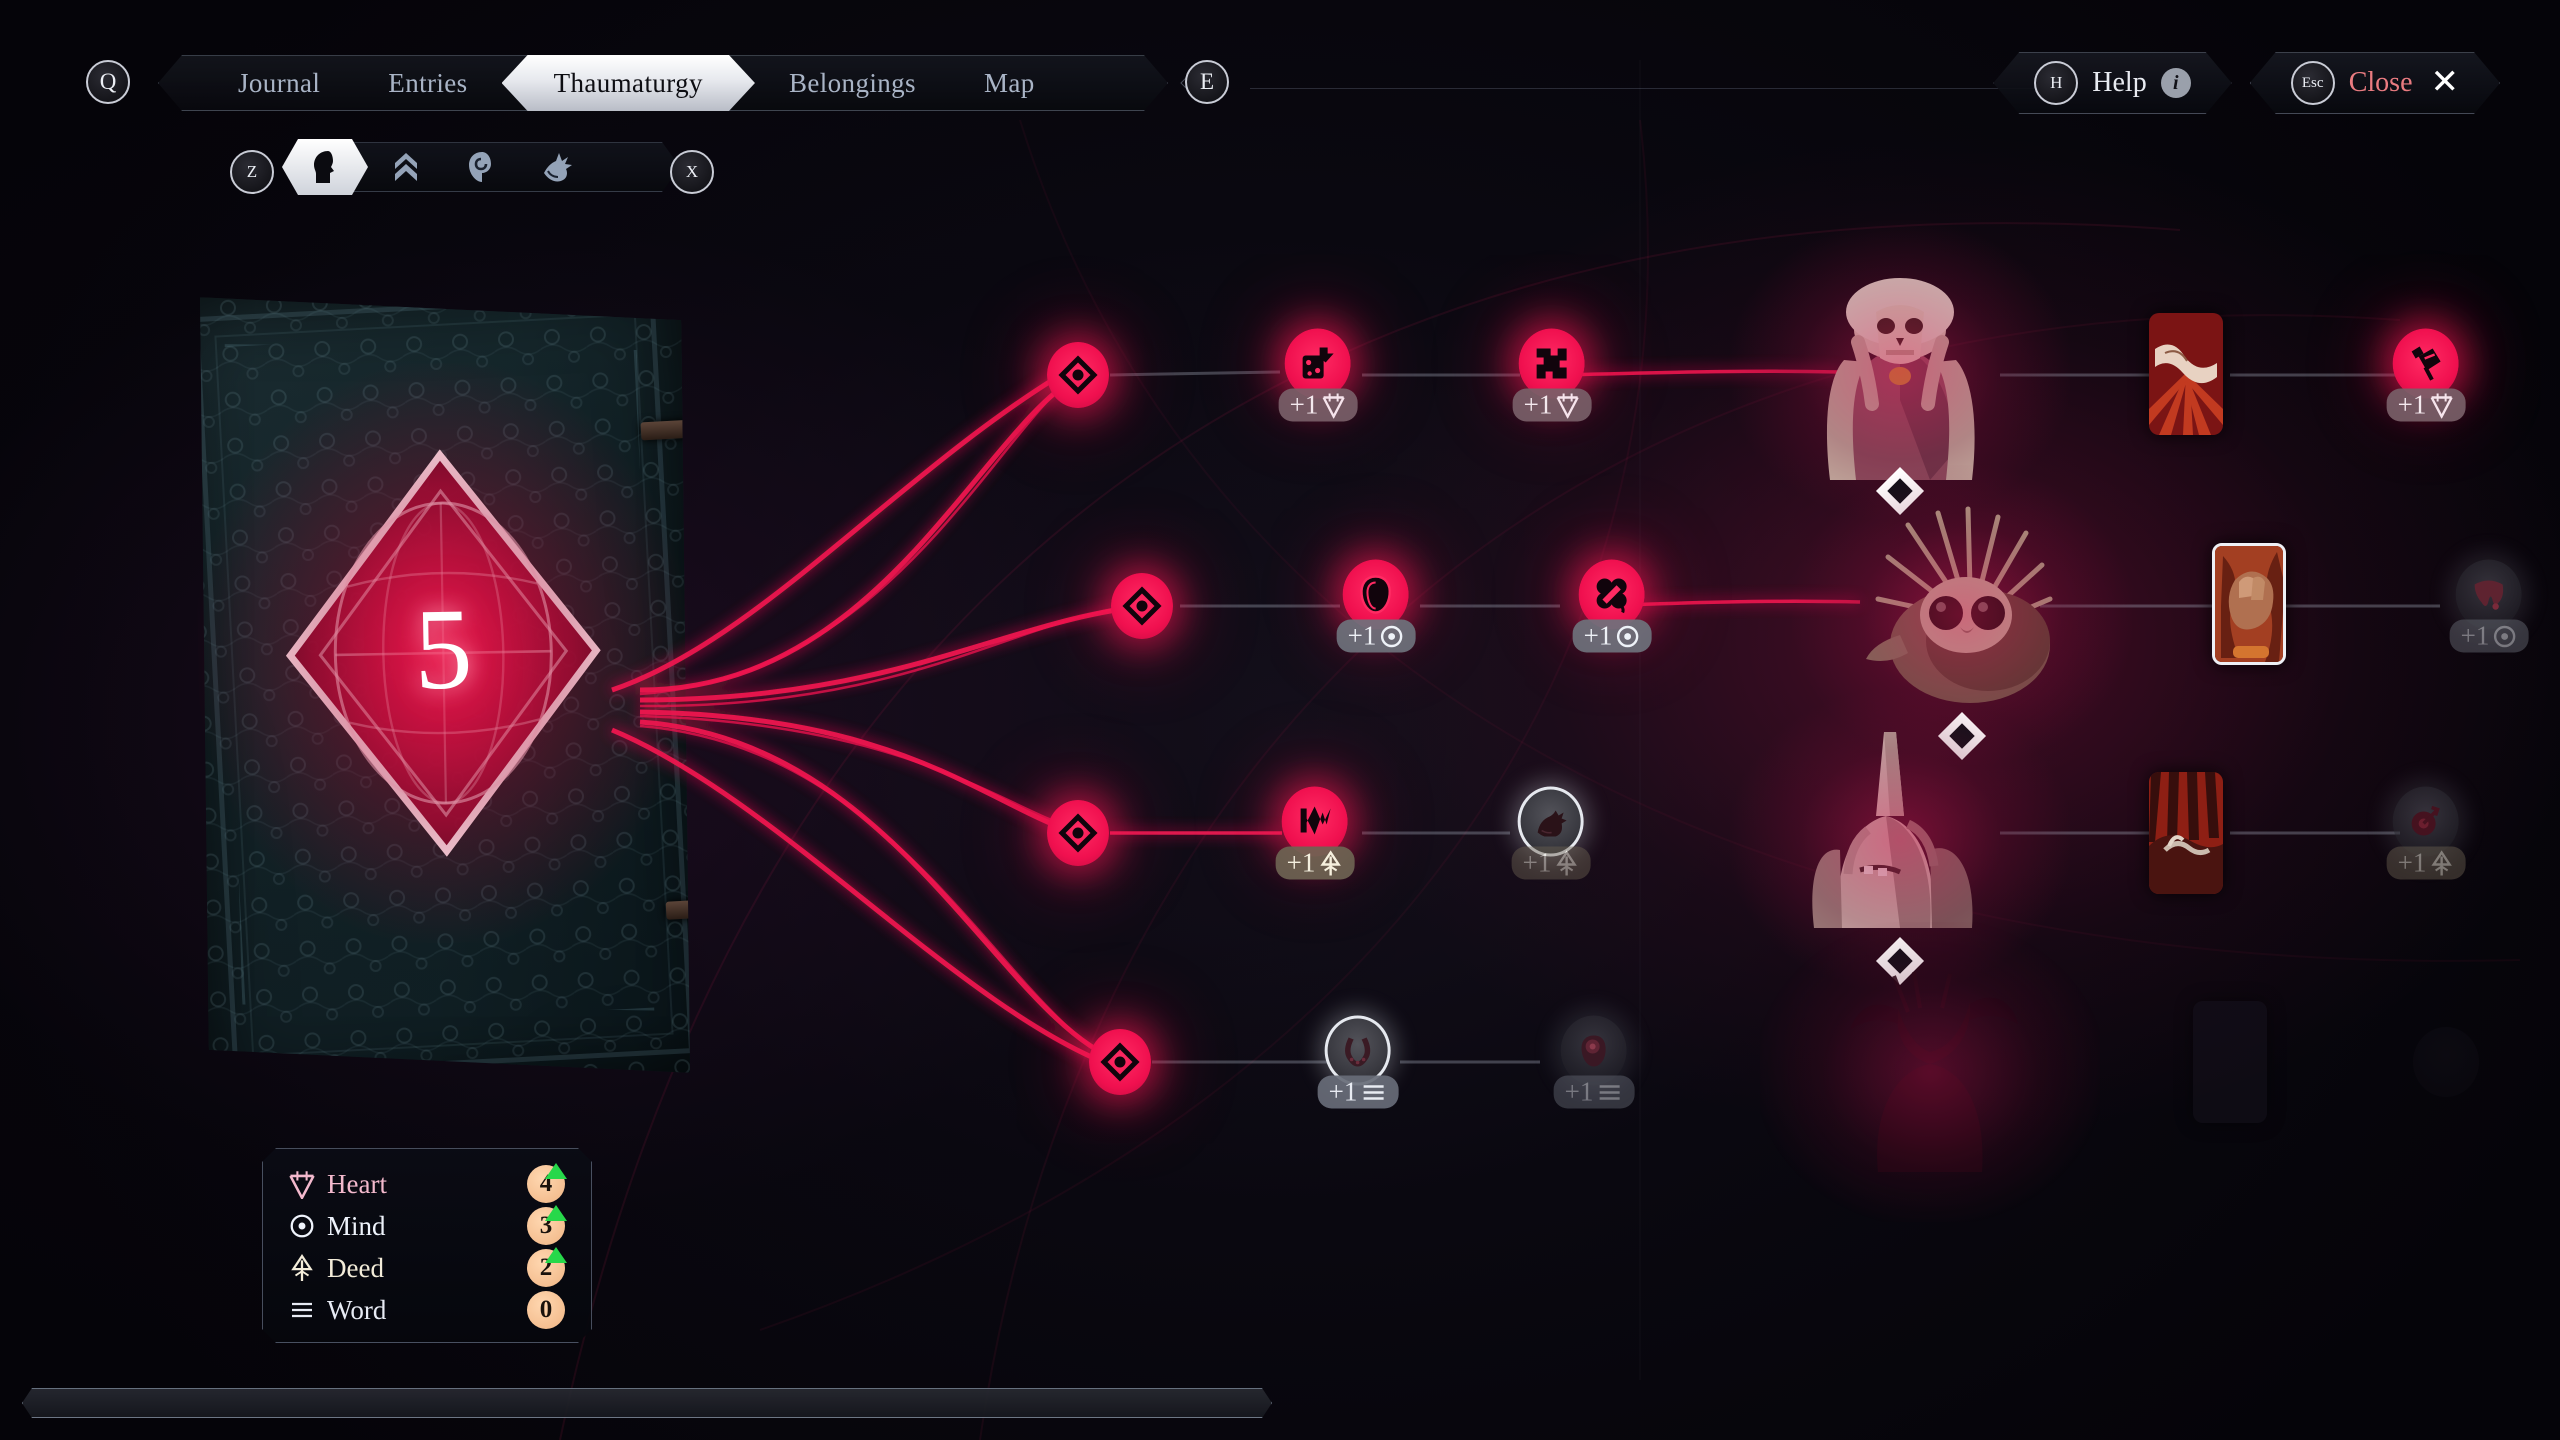 This screenshot has width=2560, height=1440. What do you see at coordinates (546, 1226) in the screenshot?
I see `stat-value: 3` at bounding box center [546, 1226].